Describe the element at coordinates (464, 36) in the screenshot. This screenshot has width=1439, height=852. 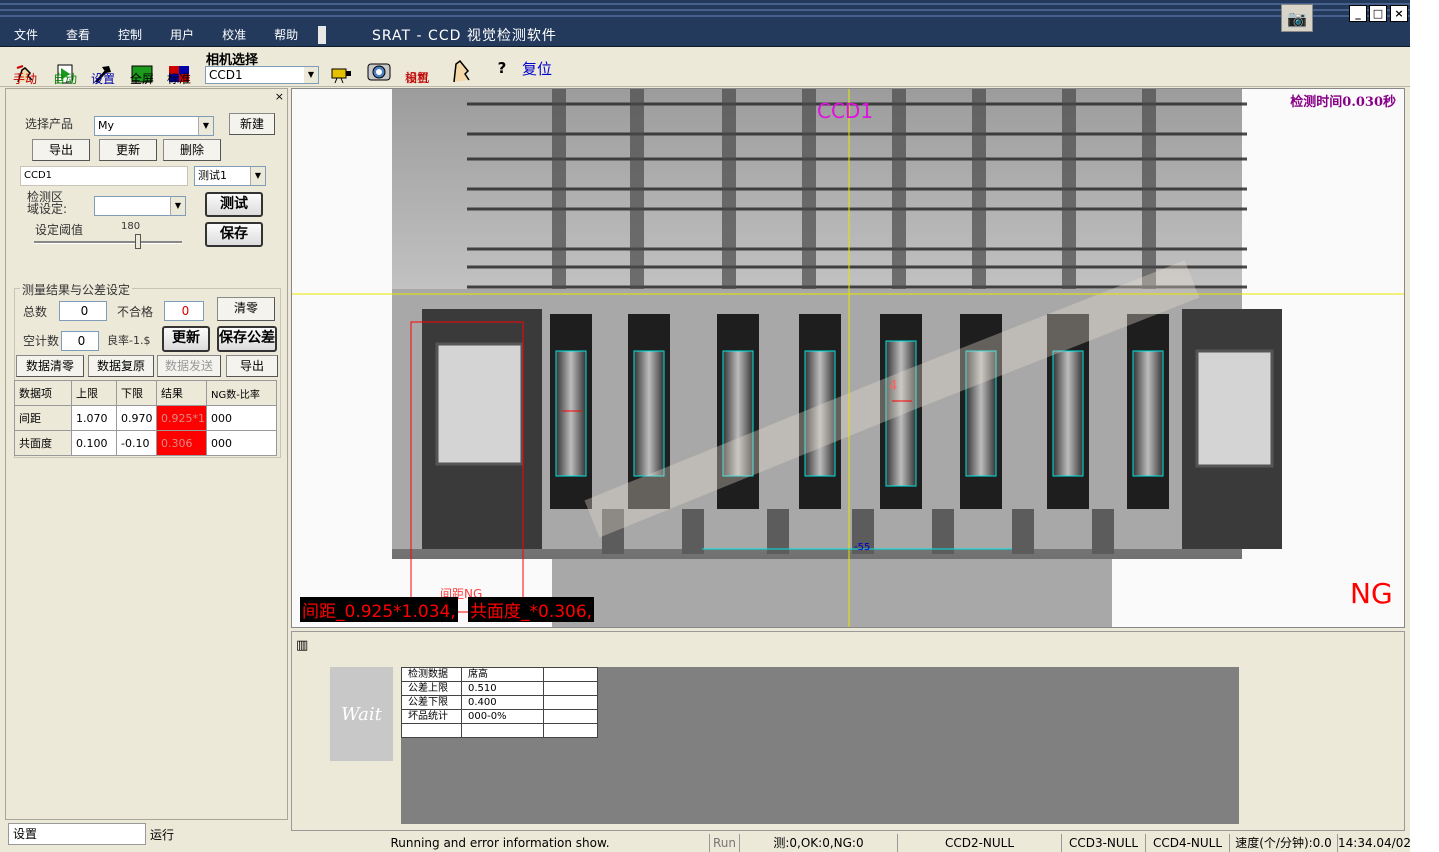
I see `app-title: SRAT - CCD 视觉检测软件` at that location.